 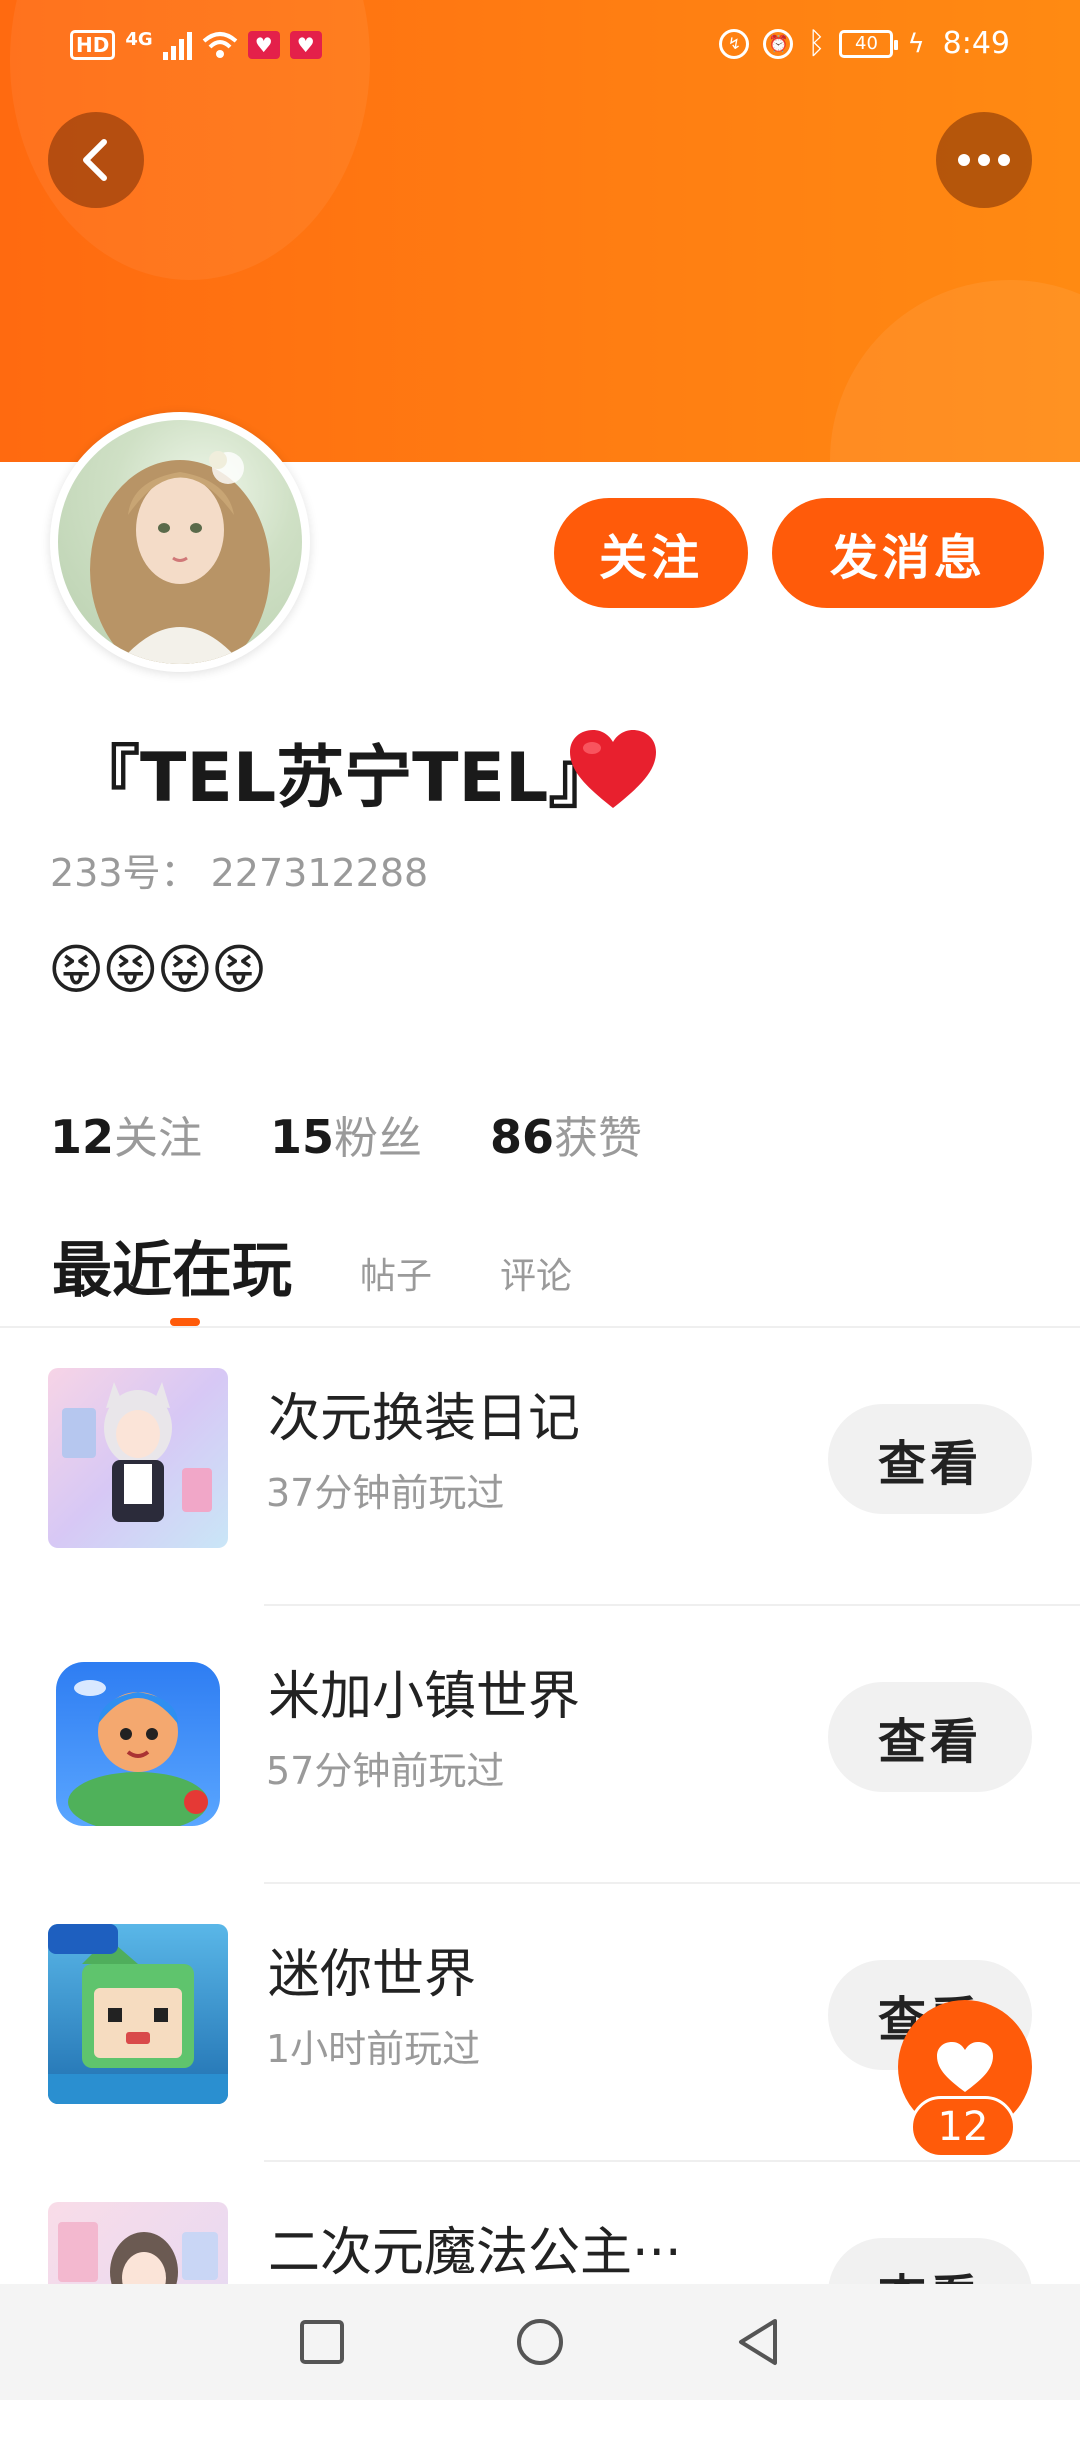 I want to click on status-right: ↯ ⏰ ᛒ 40 ϟ 8:49, so click(x=864, y=43).